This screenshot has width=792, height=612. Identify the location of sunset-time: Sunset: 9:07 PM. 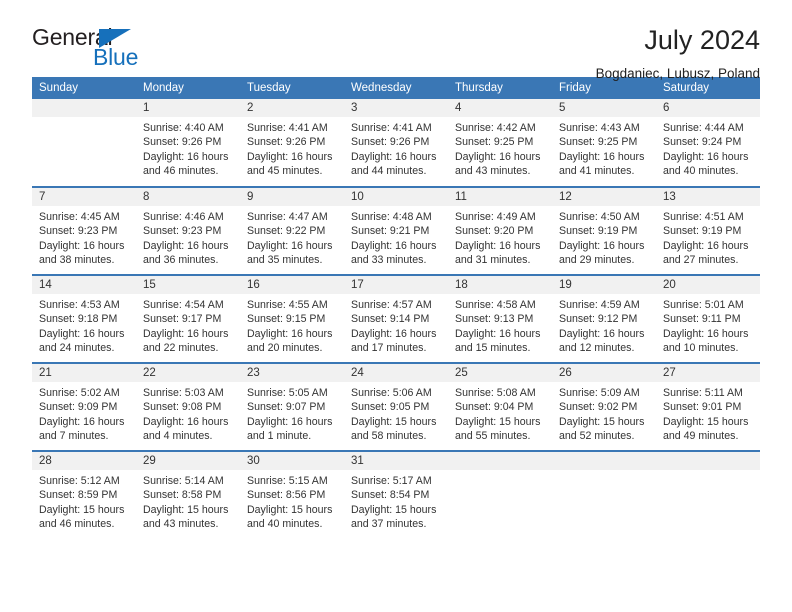
(286, 407).